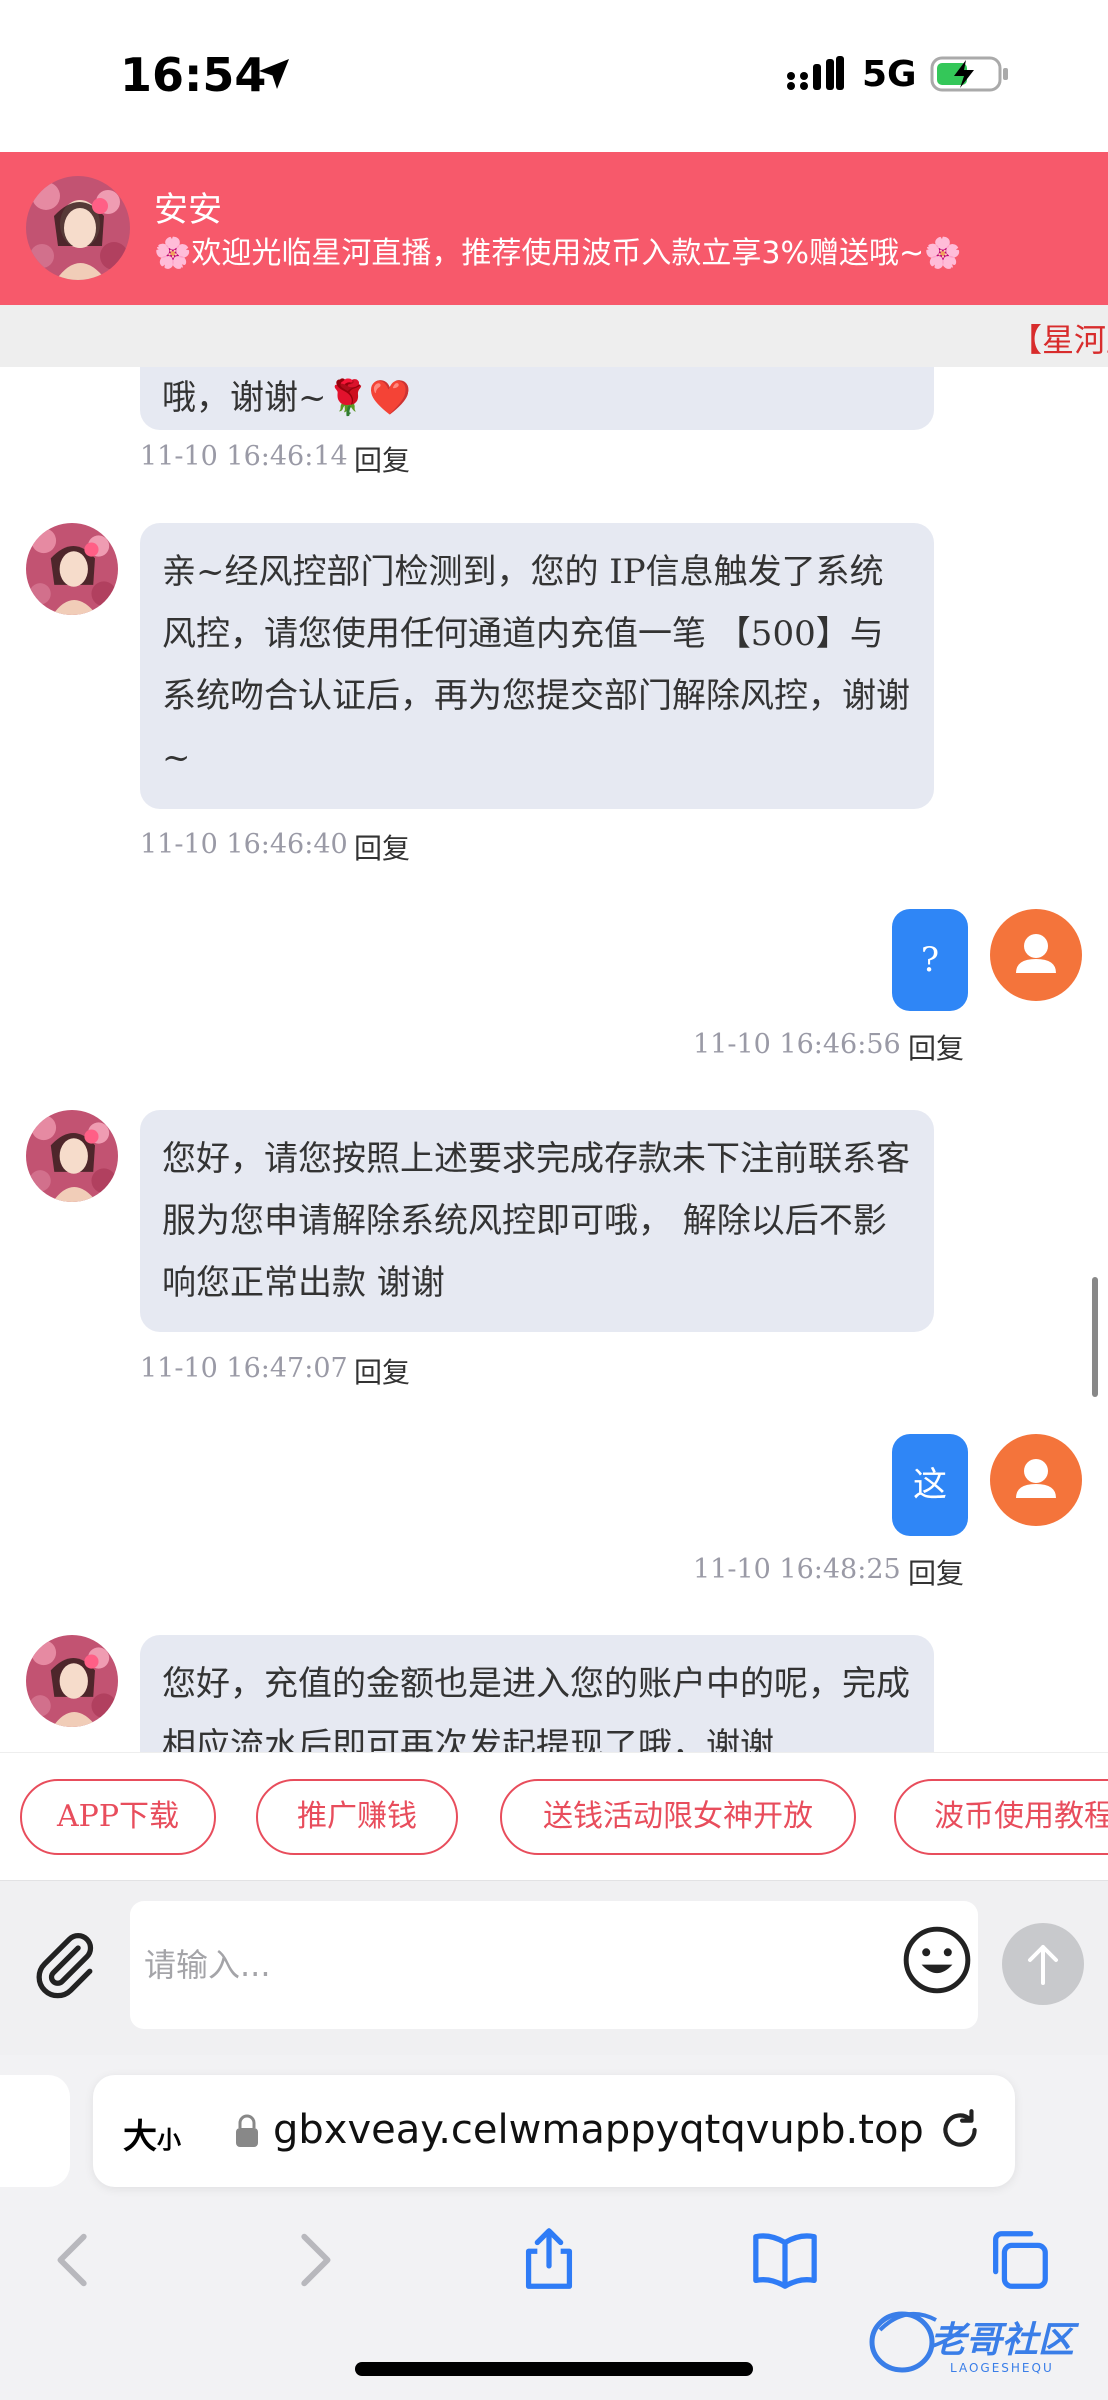 This screenshot has height=2400, width=1108. I want to click on cellular-signal-icon, so click(815, 73).